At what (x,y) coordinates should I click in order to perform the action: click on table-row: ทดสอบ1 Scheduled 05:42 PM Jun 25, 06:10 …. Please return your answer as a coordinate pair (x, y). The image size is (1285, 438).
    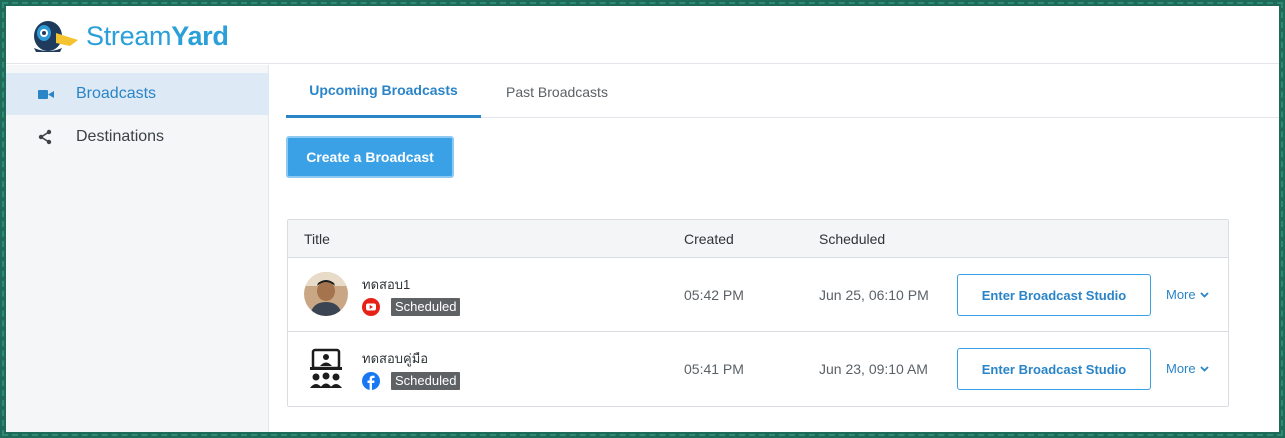
    Looking at the image, I should click on (758, 295).